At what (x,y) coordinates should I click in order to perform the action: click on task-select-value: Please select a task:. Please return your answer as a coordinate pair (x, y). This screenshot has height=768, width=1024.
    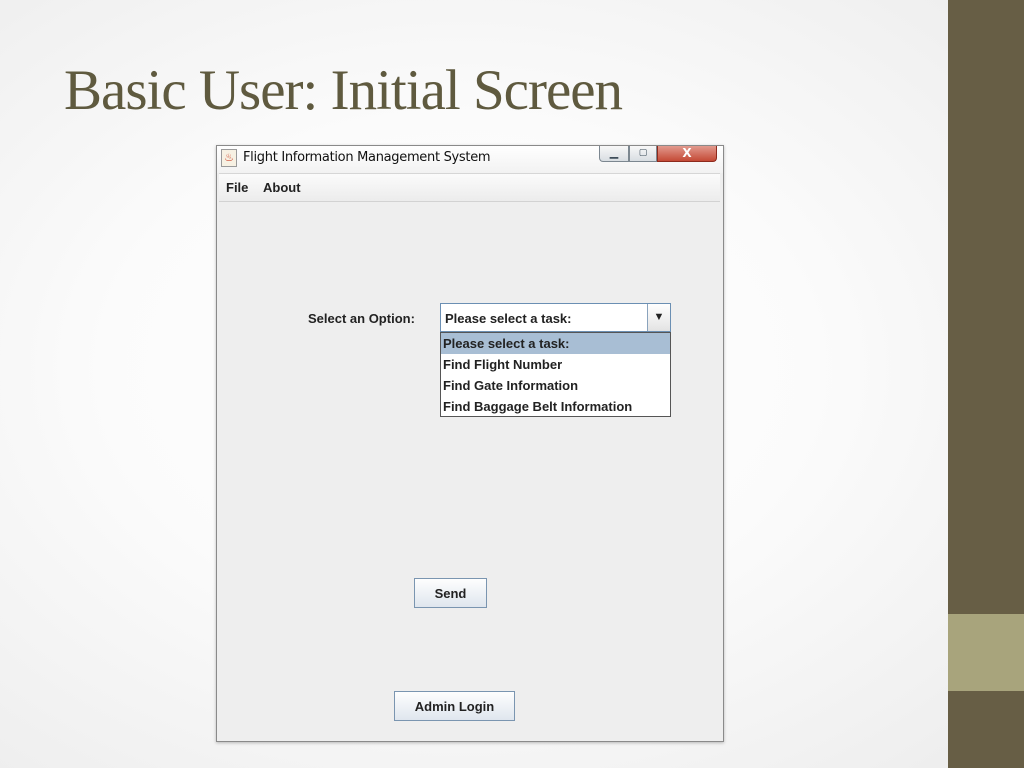
    Looking at the image, I should click on (508, 318).